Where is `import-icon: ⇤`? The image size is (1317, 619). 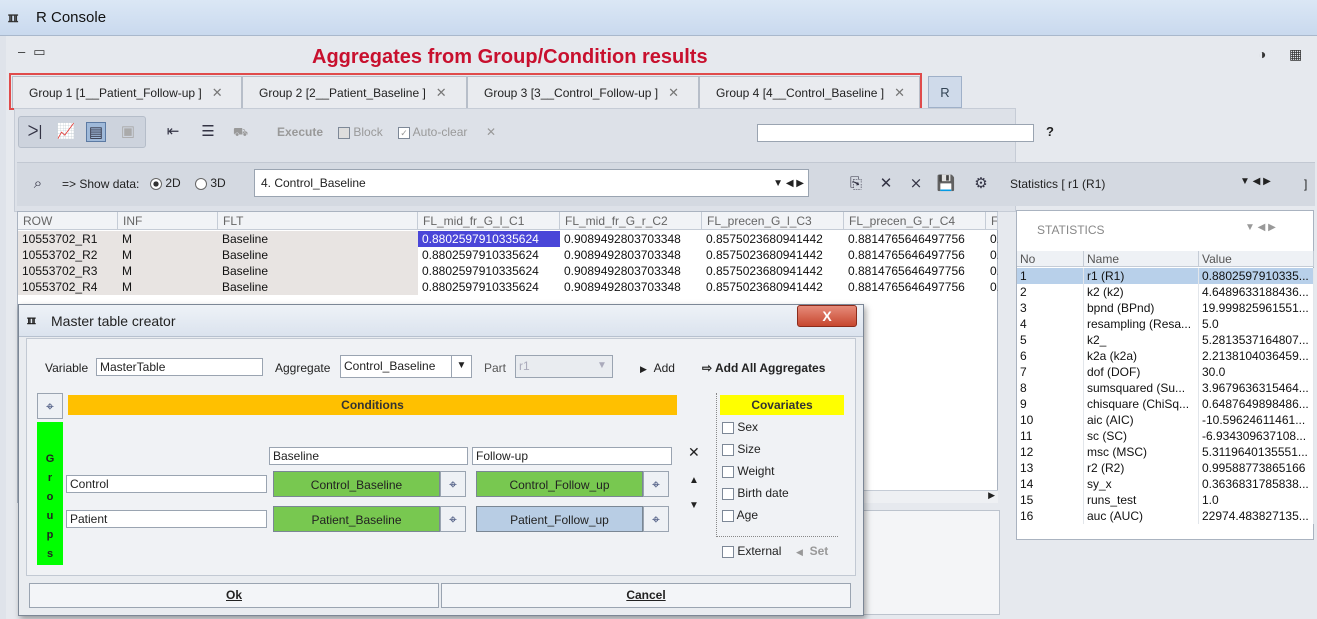 import-icon: ⇤ is located at coordinates (173, 132).